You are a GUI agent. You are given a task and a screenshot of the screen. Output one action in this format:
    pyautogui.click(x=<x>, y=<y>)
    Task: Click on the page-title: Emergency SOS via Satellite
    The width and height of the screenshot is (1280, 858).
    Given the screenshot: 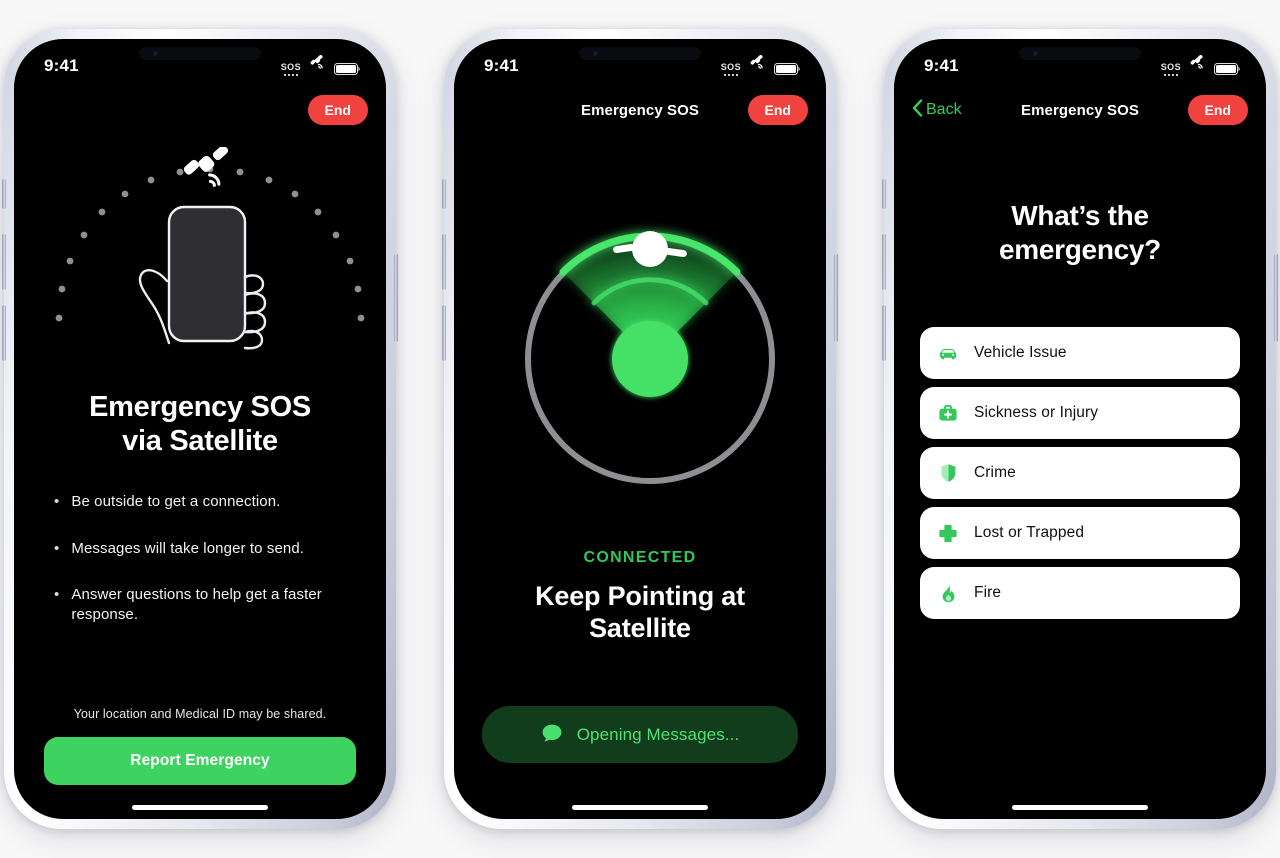 What is the action you would take?
    pyautogui.click(x=200, y=424)
    